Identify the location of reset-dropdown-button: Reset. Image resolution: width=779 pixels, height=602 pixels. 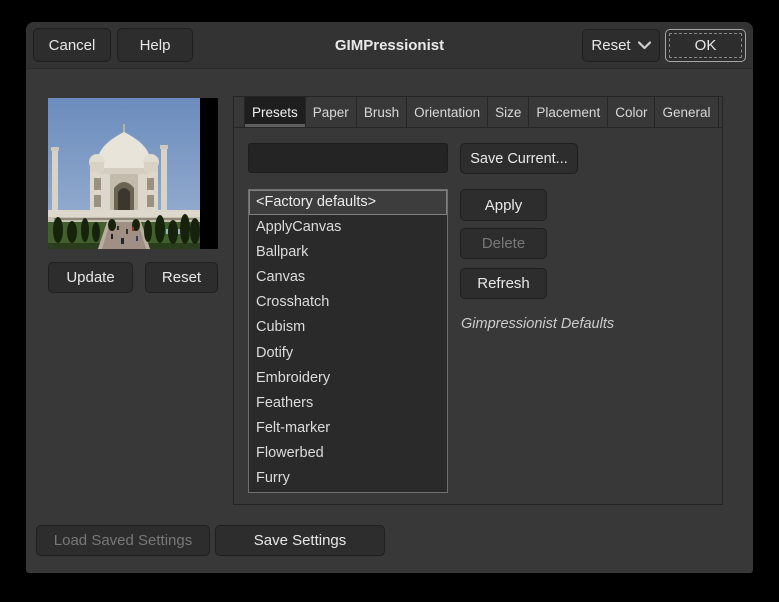
(621, 45).